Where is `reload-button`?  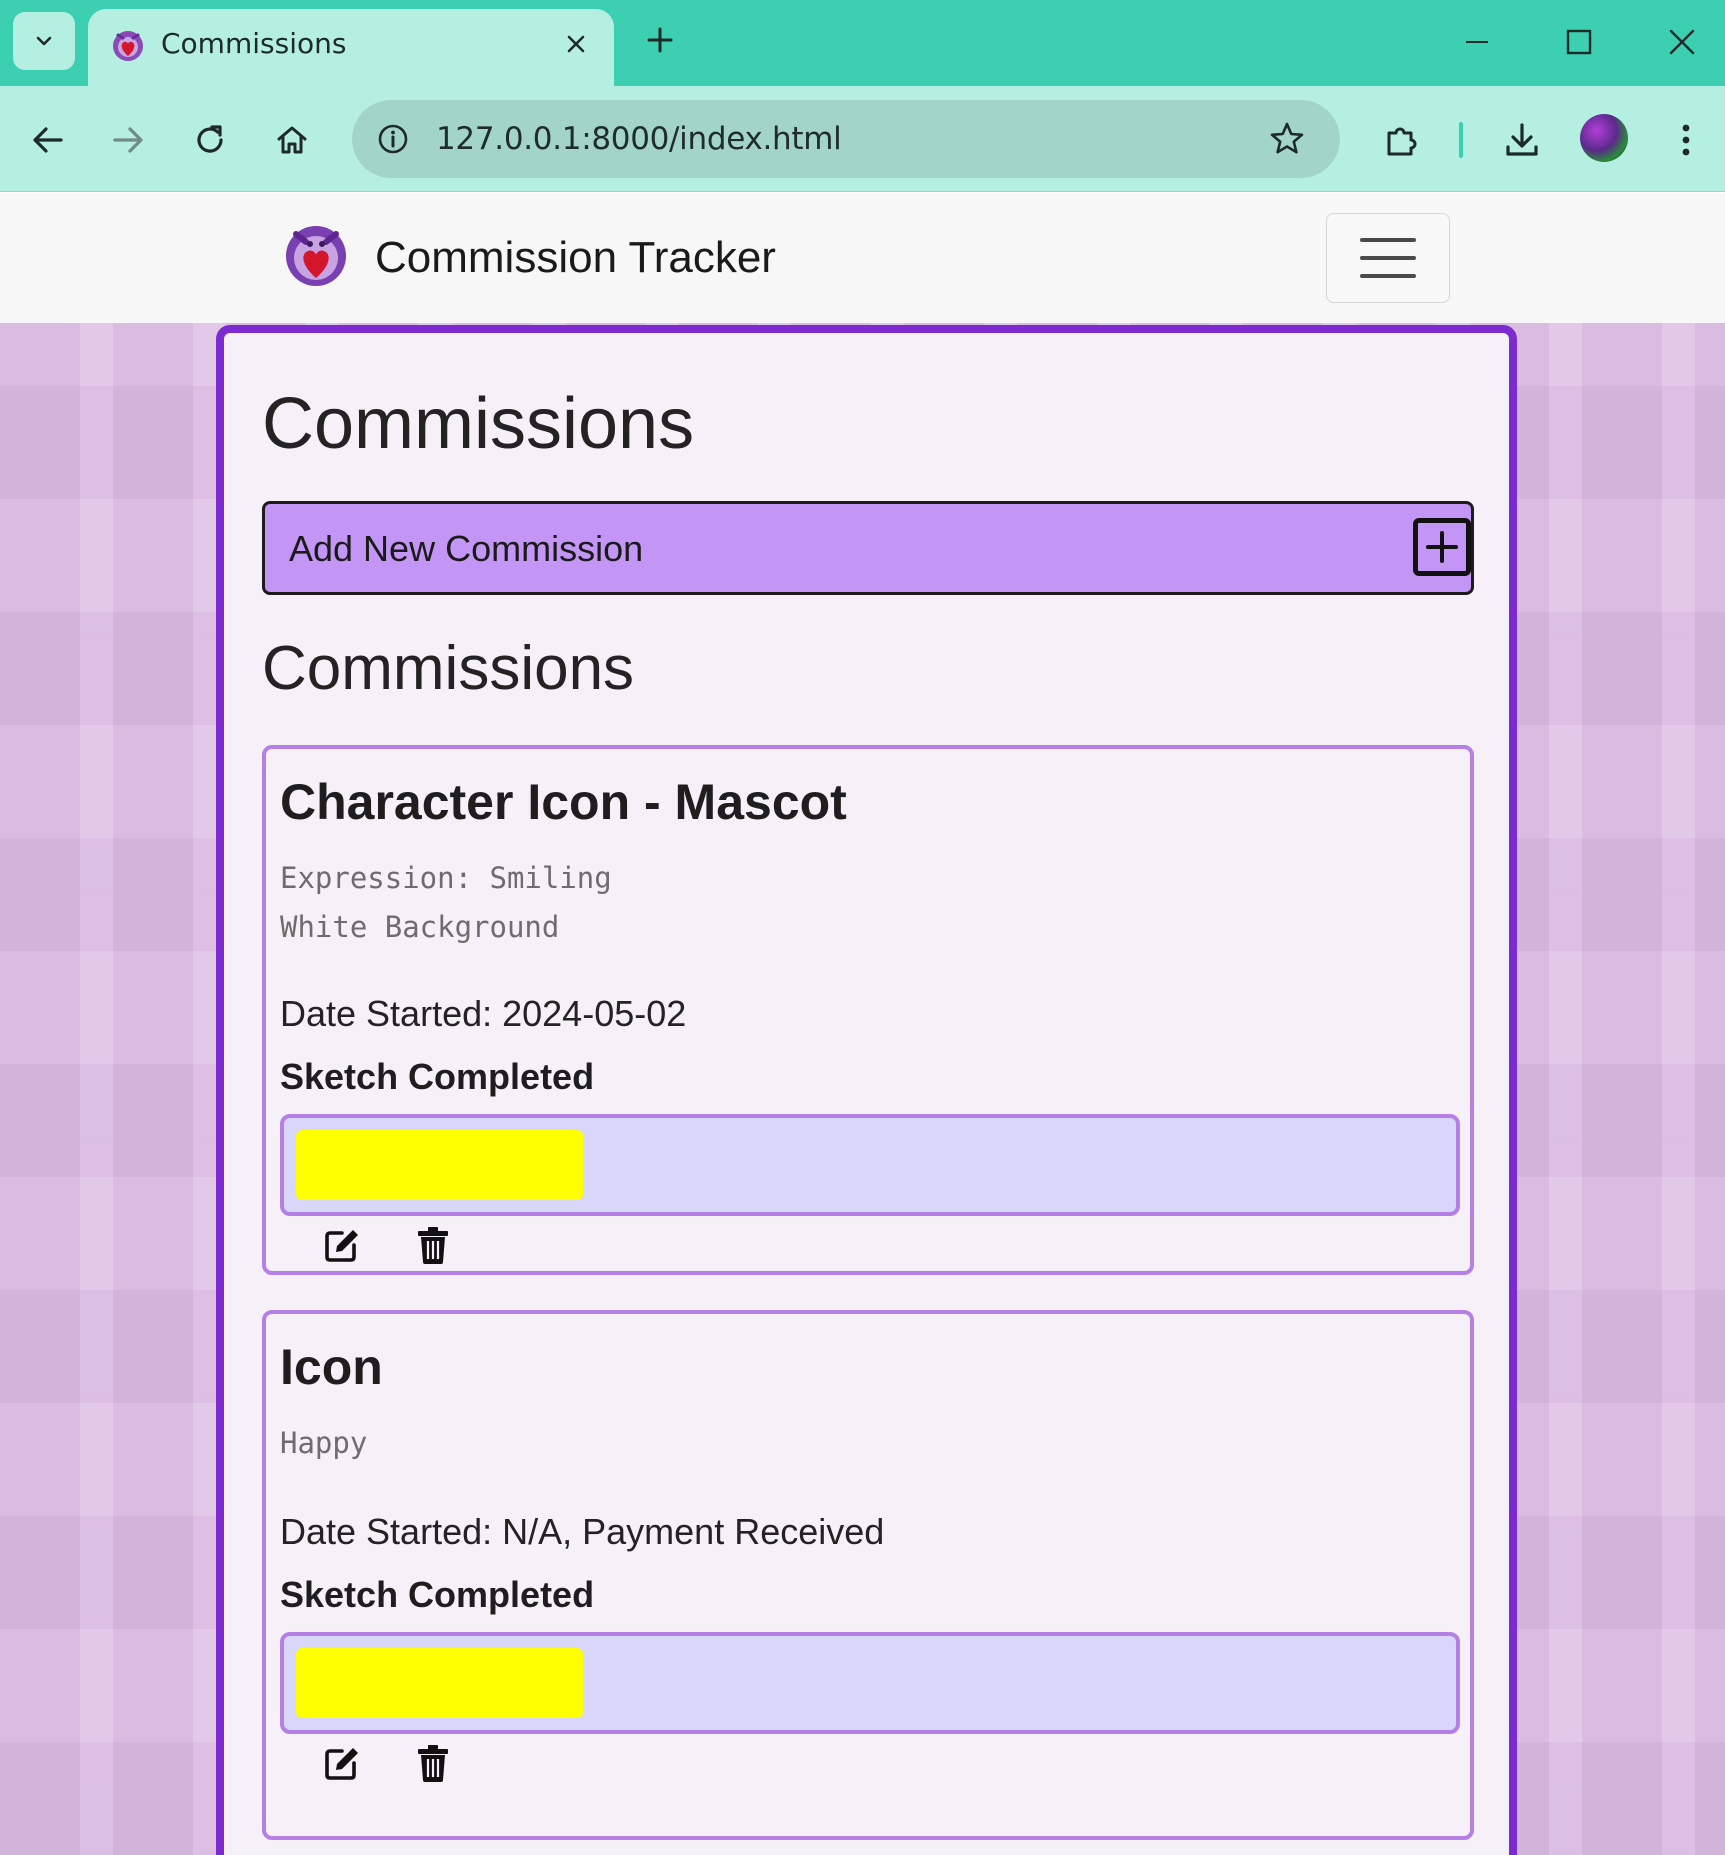
reload-button is located at coordinates (210, 140).